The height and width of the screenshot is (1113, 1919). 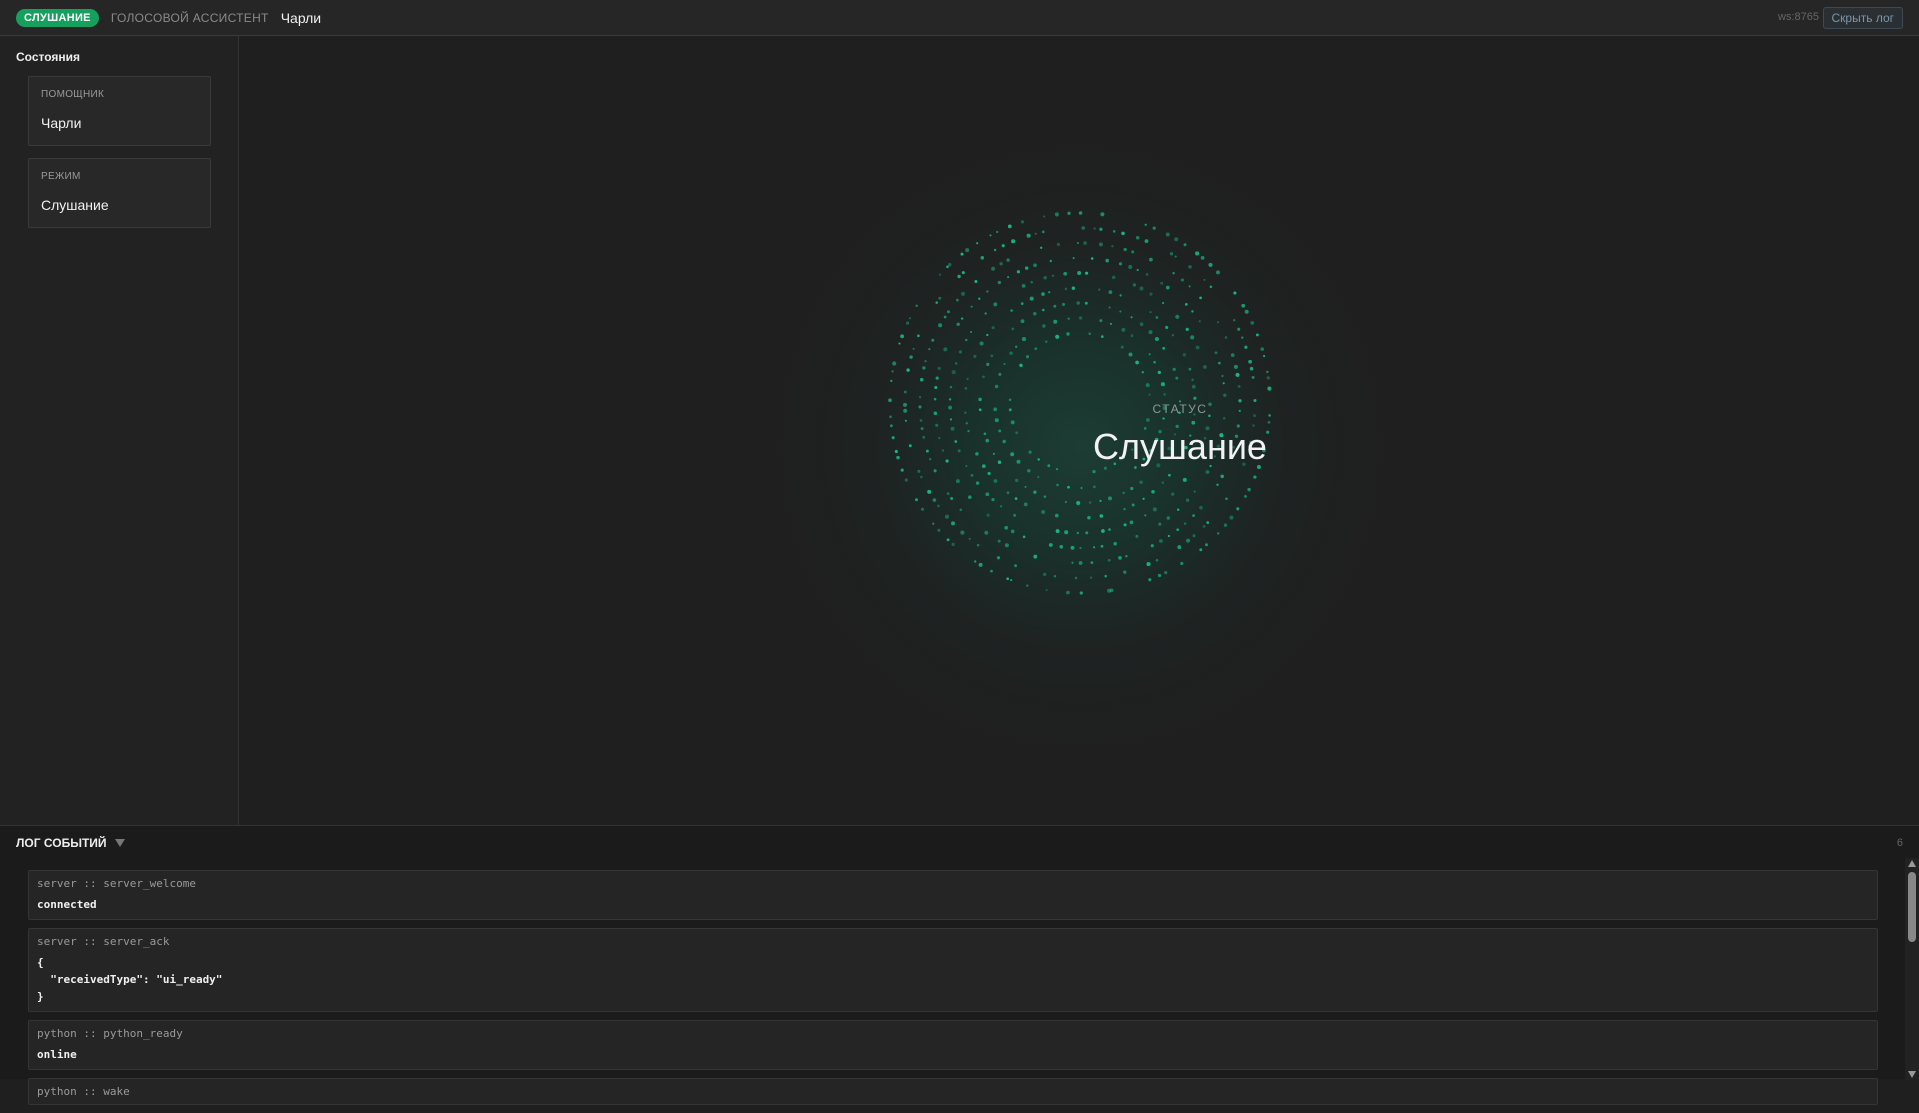 What do you see at coordinates (1912, 907) in the screenshot?
I see `scroll-thumb` at bounding box center [1912, 907].